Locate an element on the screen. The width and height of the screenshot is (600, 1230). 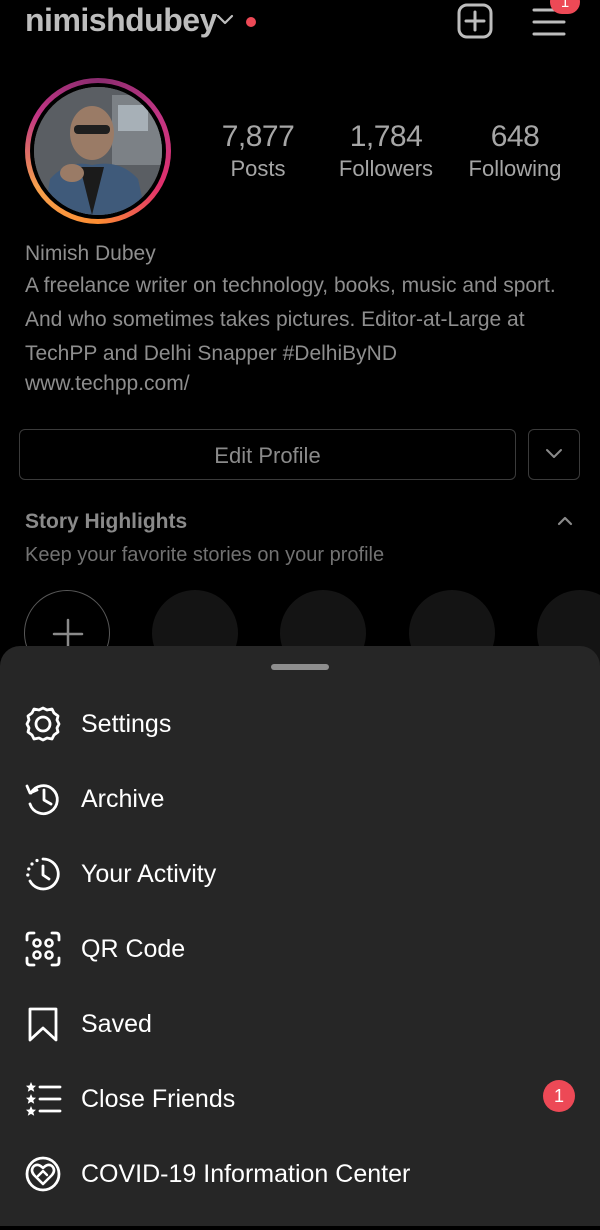
menu-item-label: COVID-19 Information Center is located at coordinates (246, 1174).